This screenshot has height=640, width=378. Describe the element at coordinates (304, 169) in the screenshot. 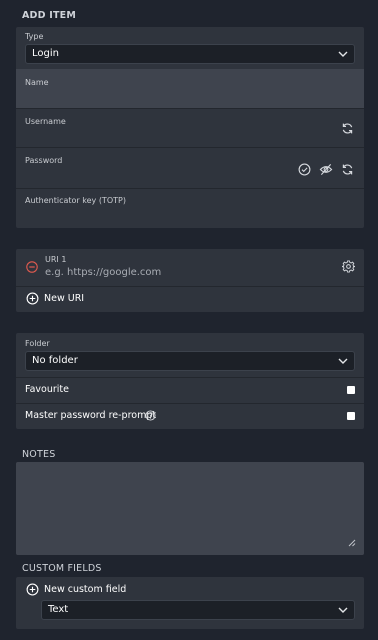

I see `check-circle-icon` at that location.